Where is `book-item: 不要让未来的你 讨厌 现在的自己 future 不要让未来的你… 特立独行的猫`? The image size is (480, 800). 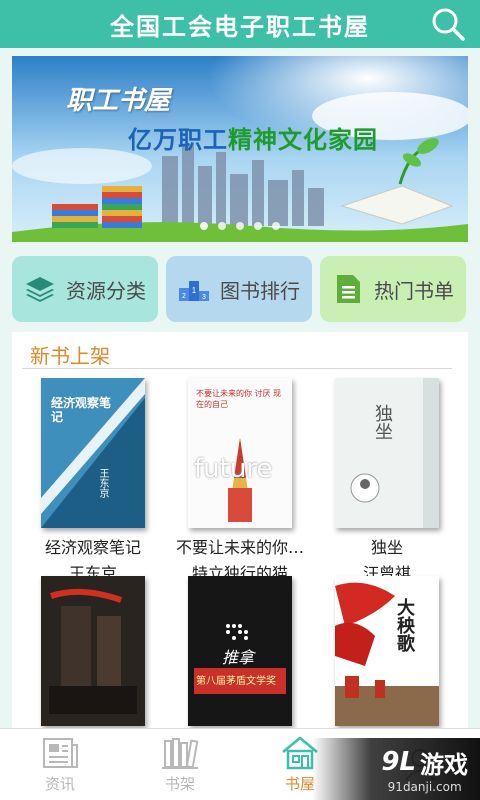 book-item: 不要让未来的你 讨厌 现在的自己 future 不要让未来的你… 特立独行的猫 is located at coordinates (240, 481).